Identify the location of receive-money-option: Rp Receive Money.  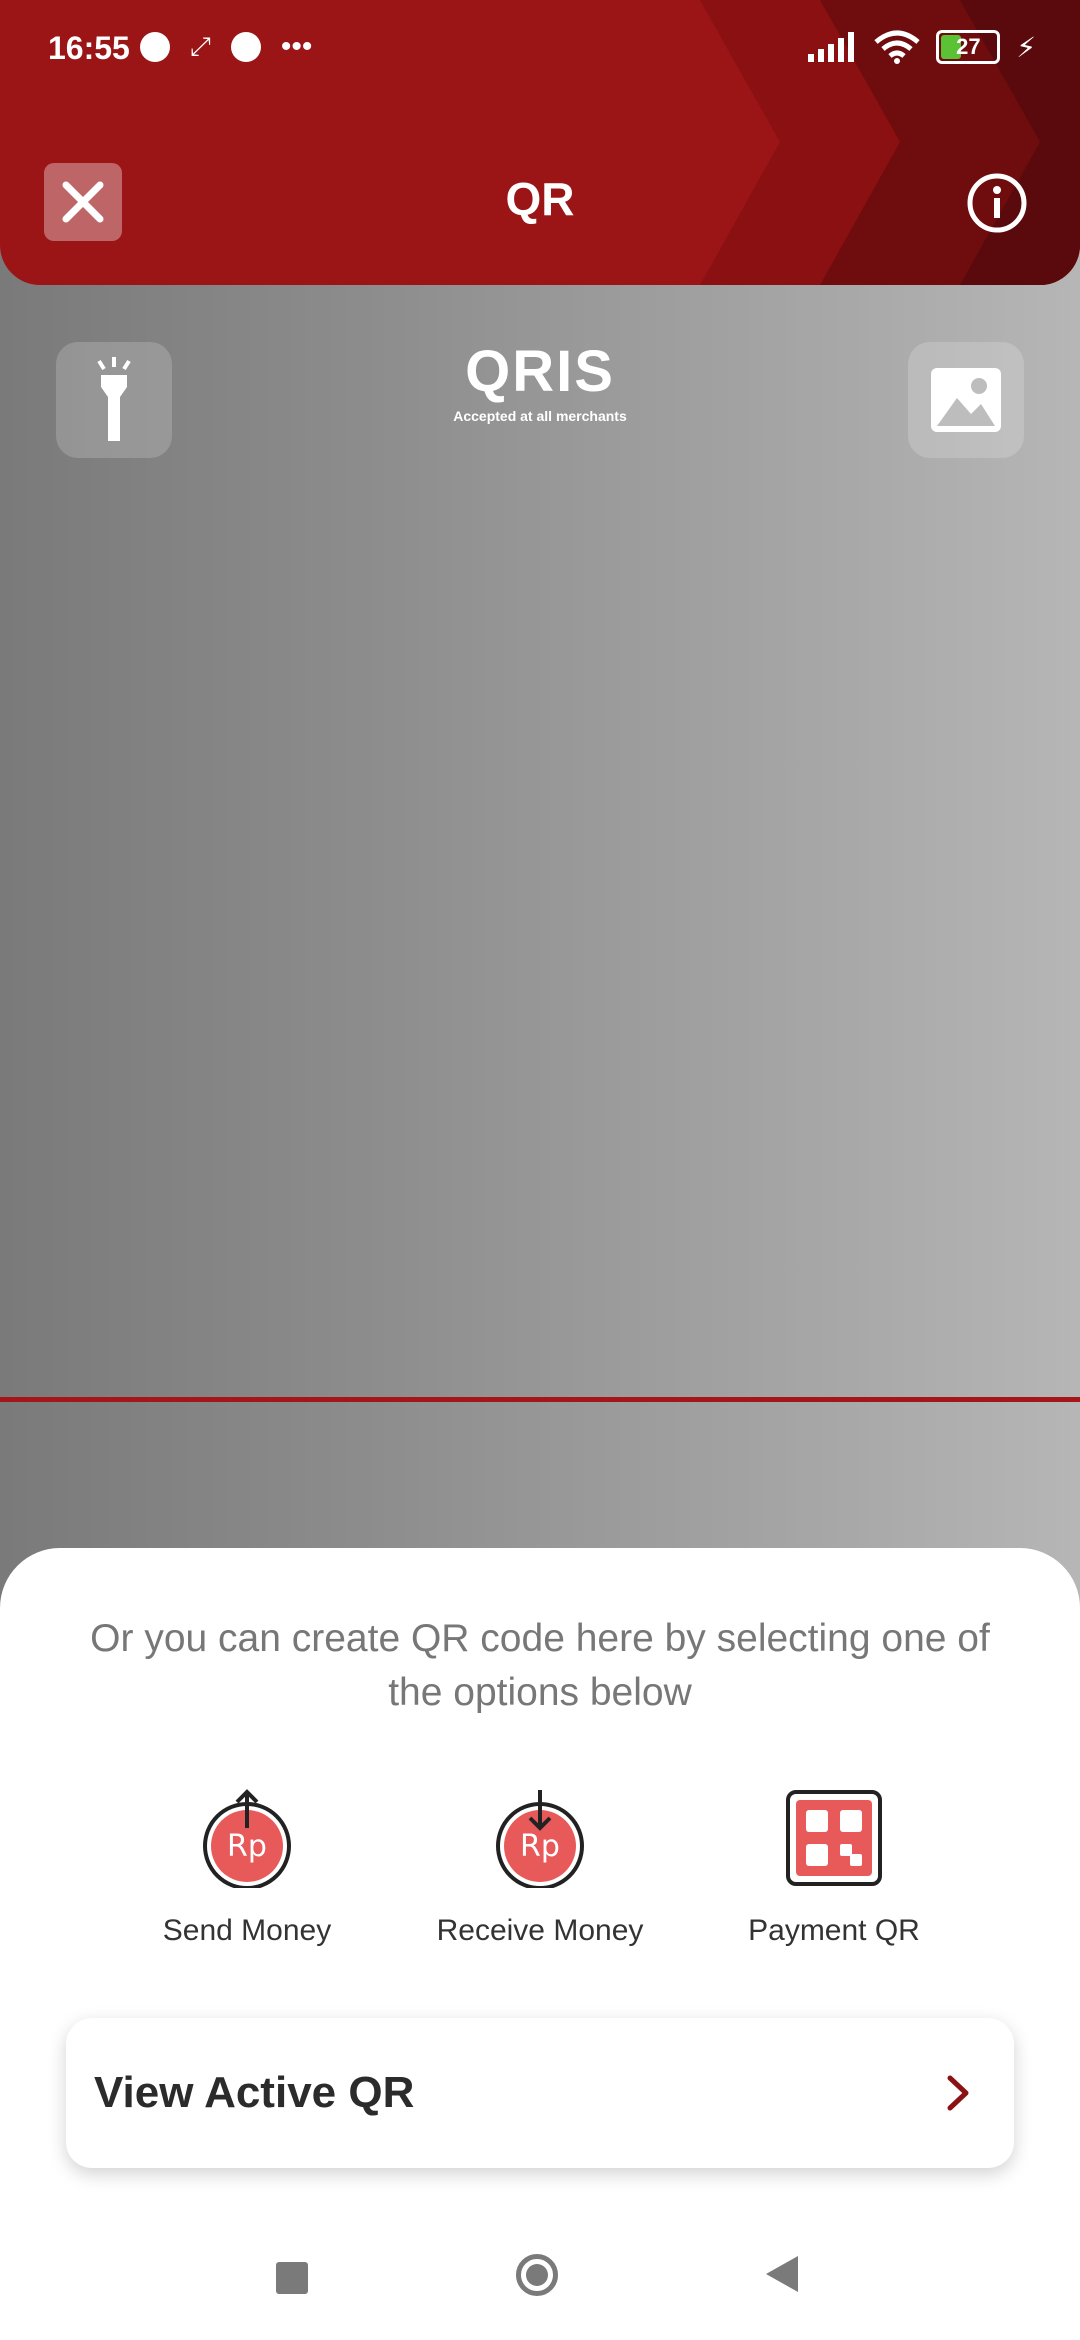
(540, 1868).